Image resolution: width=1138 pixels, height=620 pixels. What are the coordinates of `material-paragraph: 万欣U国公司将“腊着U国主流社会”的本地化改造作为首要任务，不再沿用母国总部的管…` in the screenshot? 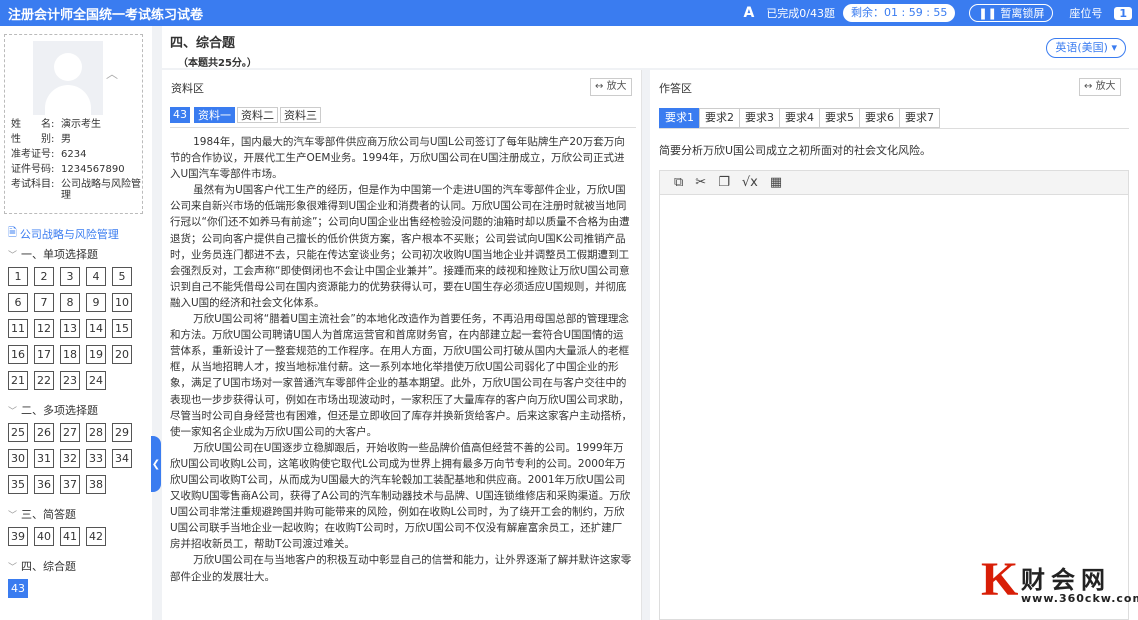 It's located at (401, 375).